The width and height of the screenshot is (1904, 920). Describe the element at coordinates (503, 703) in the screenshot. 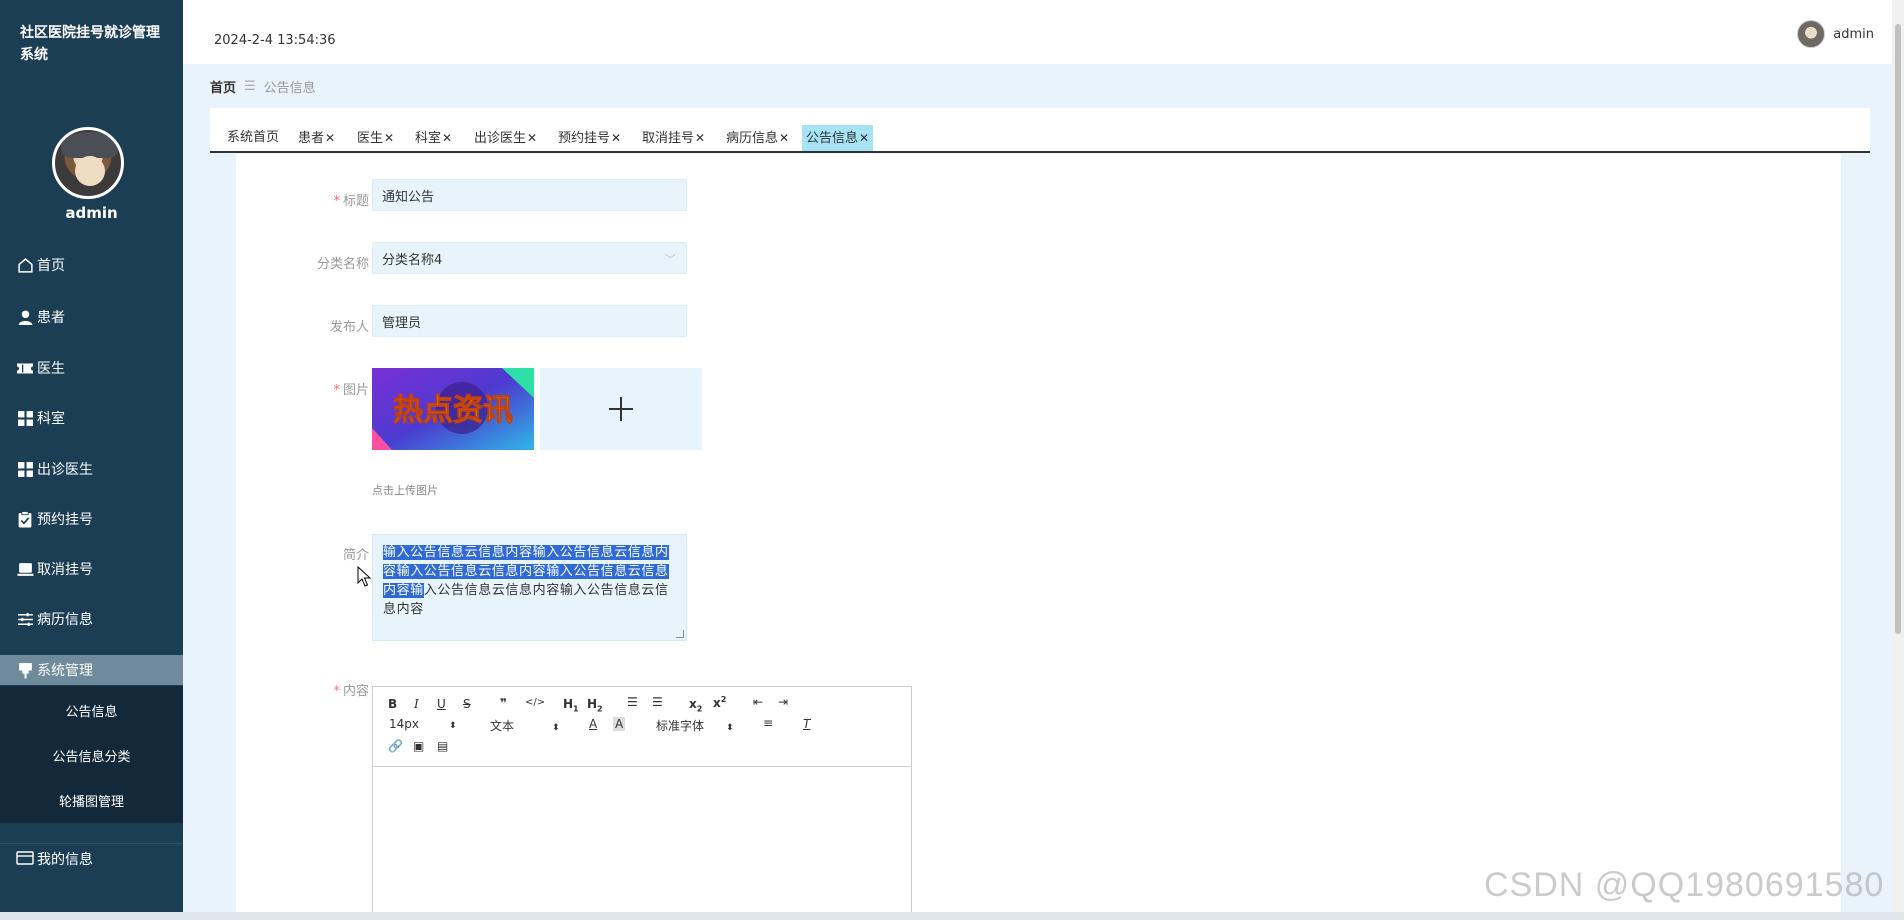

I see `blockquote-icon: ❞` at that location.